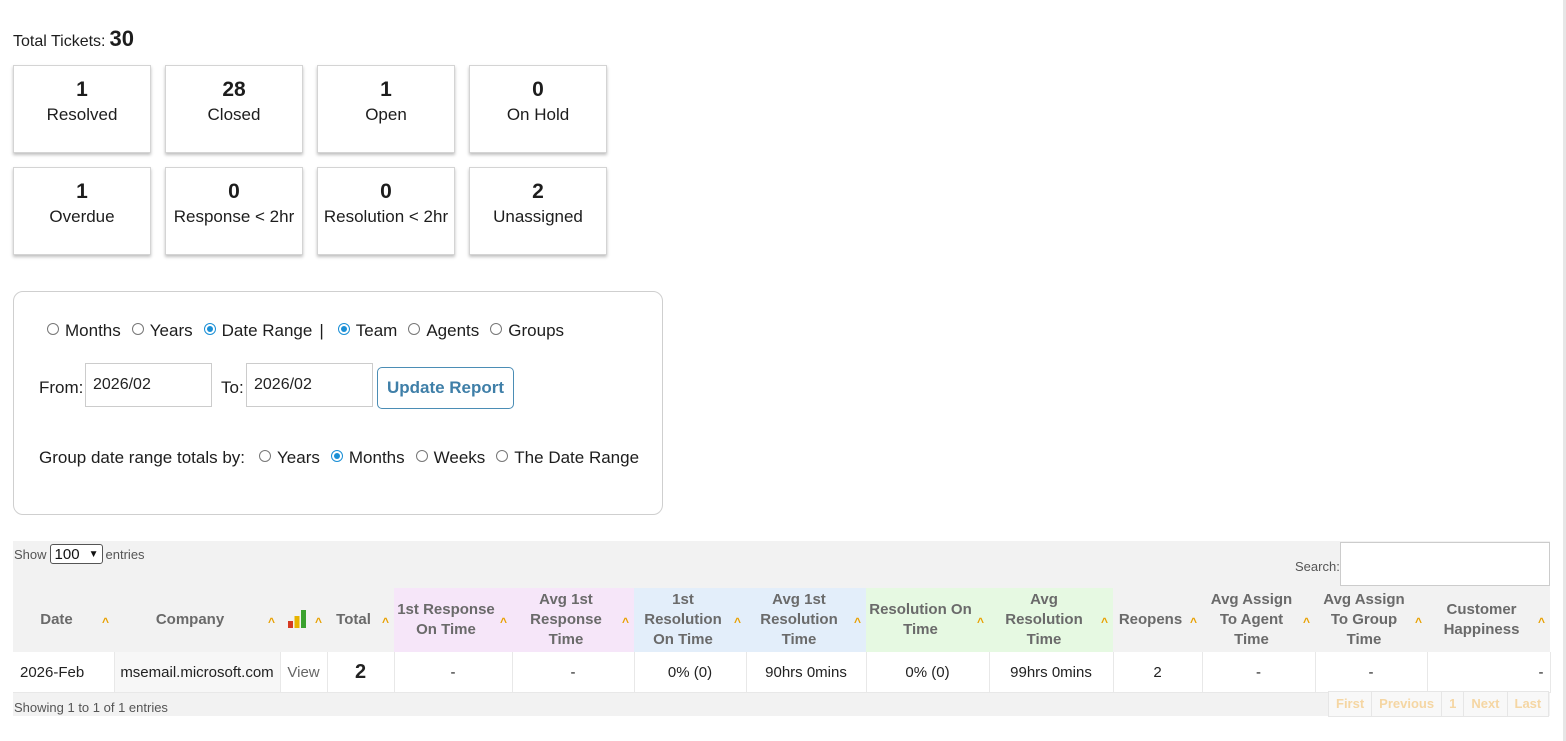  What do you see at coordinates (232, 387) in the screenshot?
I see `to-label: To:` at bounding box center [232, 387].